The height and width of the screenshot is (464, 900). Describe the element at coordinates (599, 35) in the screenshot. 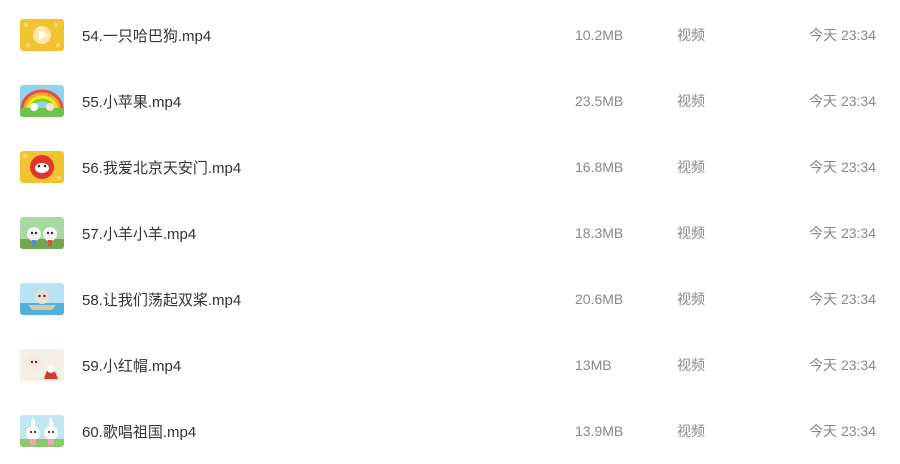

I see `file-size: 10.2MB` at that location.